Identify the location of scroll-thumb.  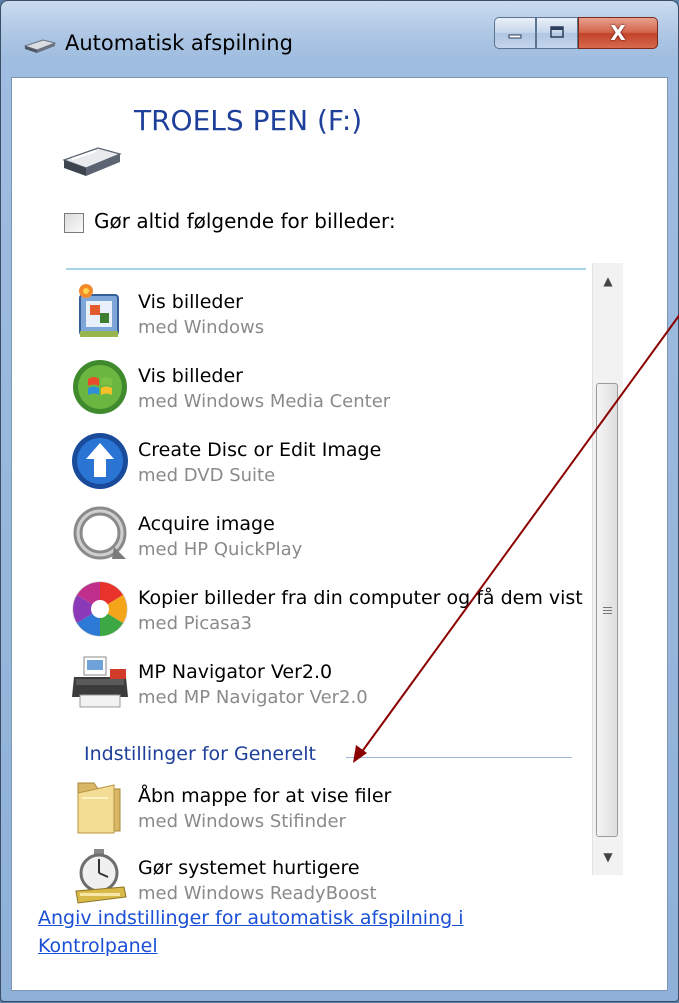
(607, 610).